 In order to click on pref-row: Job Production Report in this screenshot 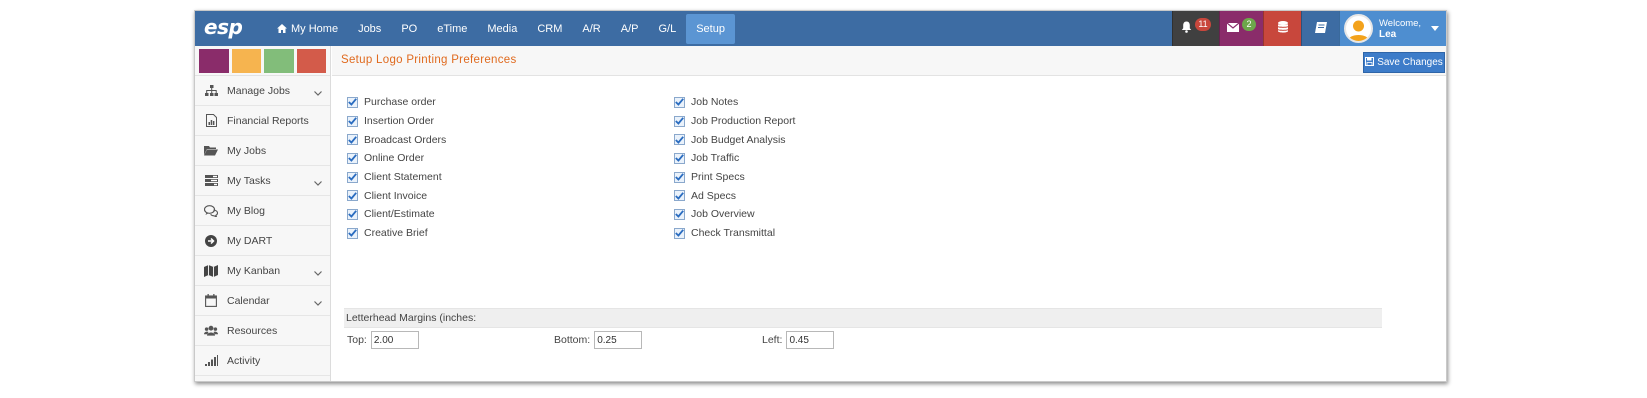, I will do `click(734, 121)`.